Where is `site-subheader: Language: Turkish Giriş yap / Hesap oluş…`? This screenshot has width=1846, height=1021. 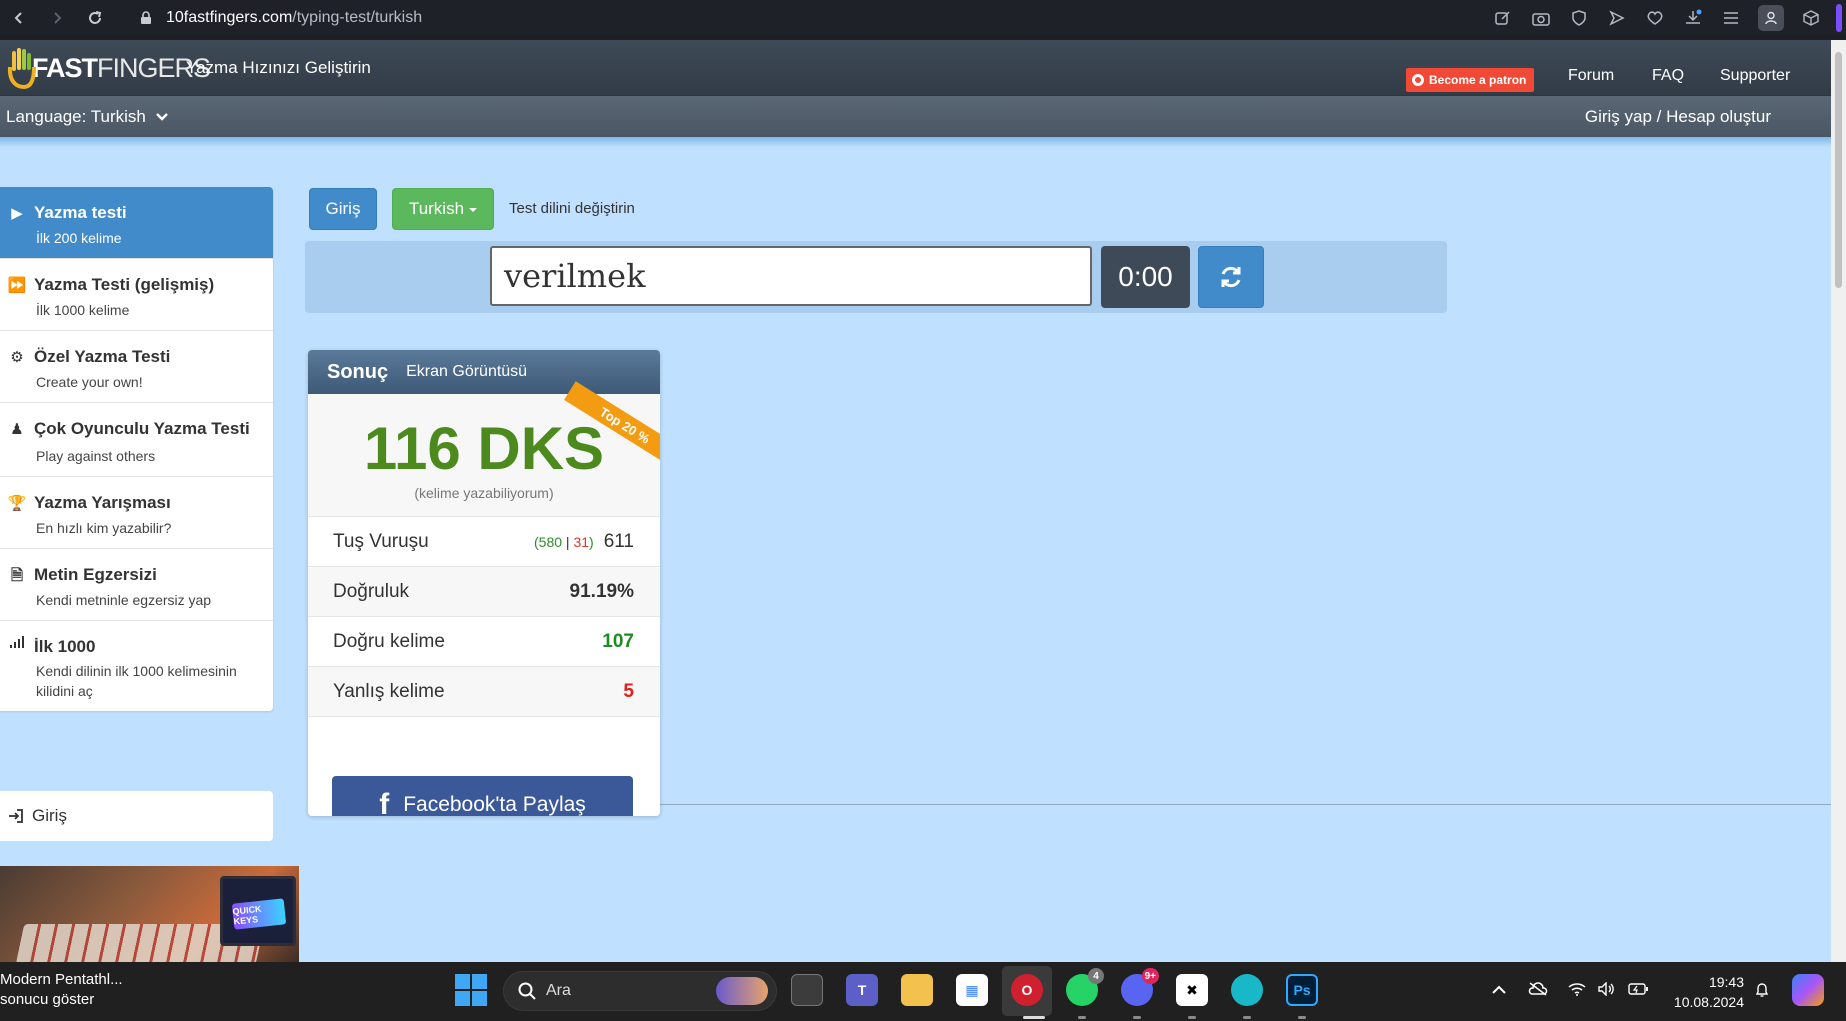 site-subheader: Language: Turkish Giriş yap / Hesap oluş… is located at coordinates (915, 116).